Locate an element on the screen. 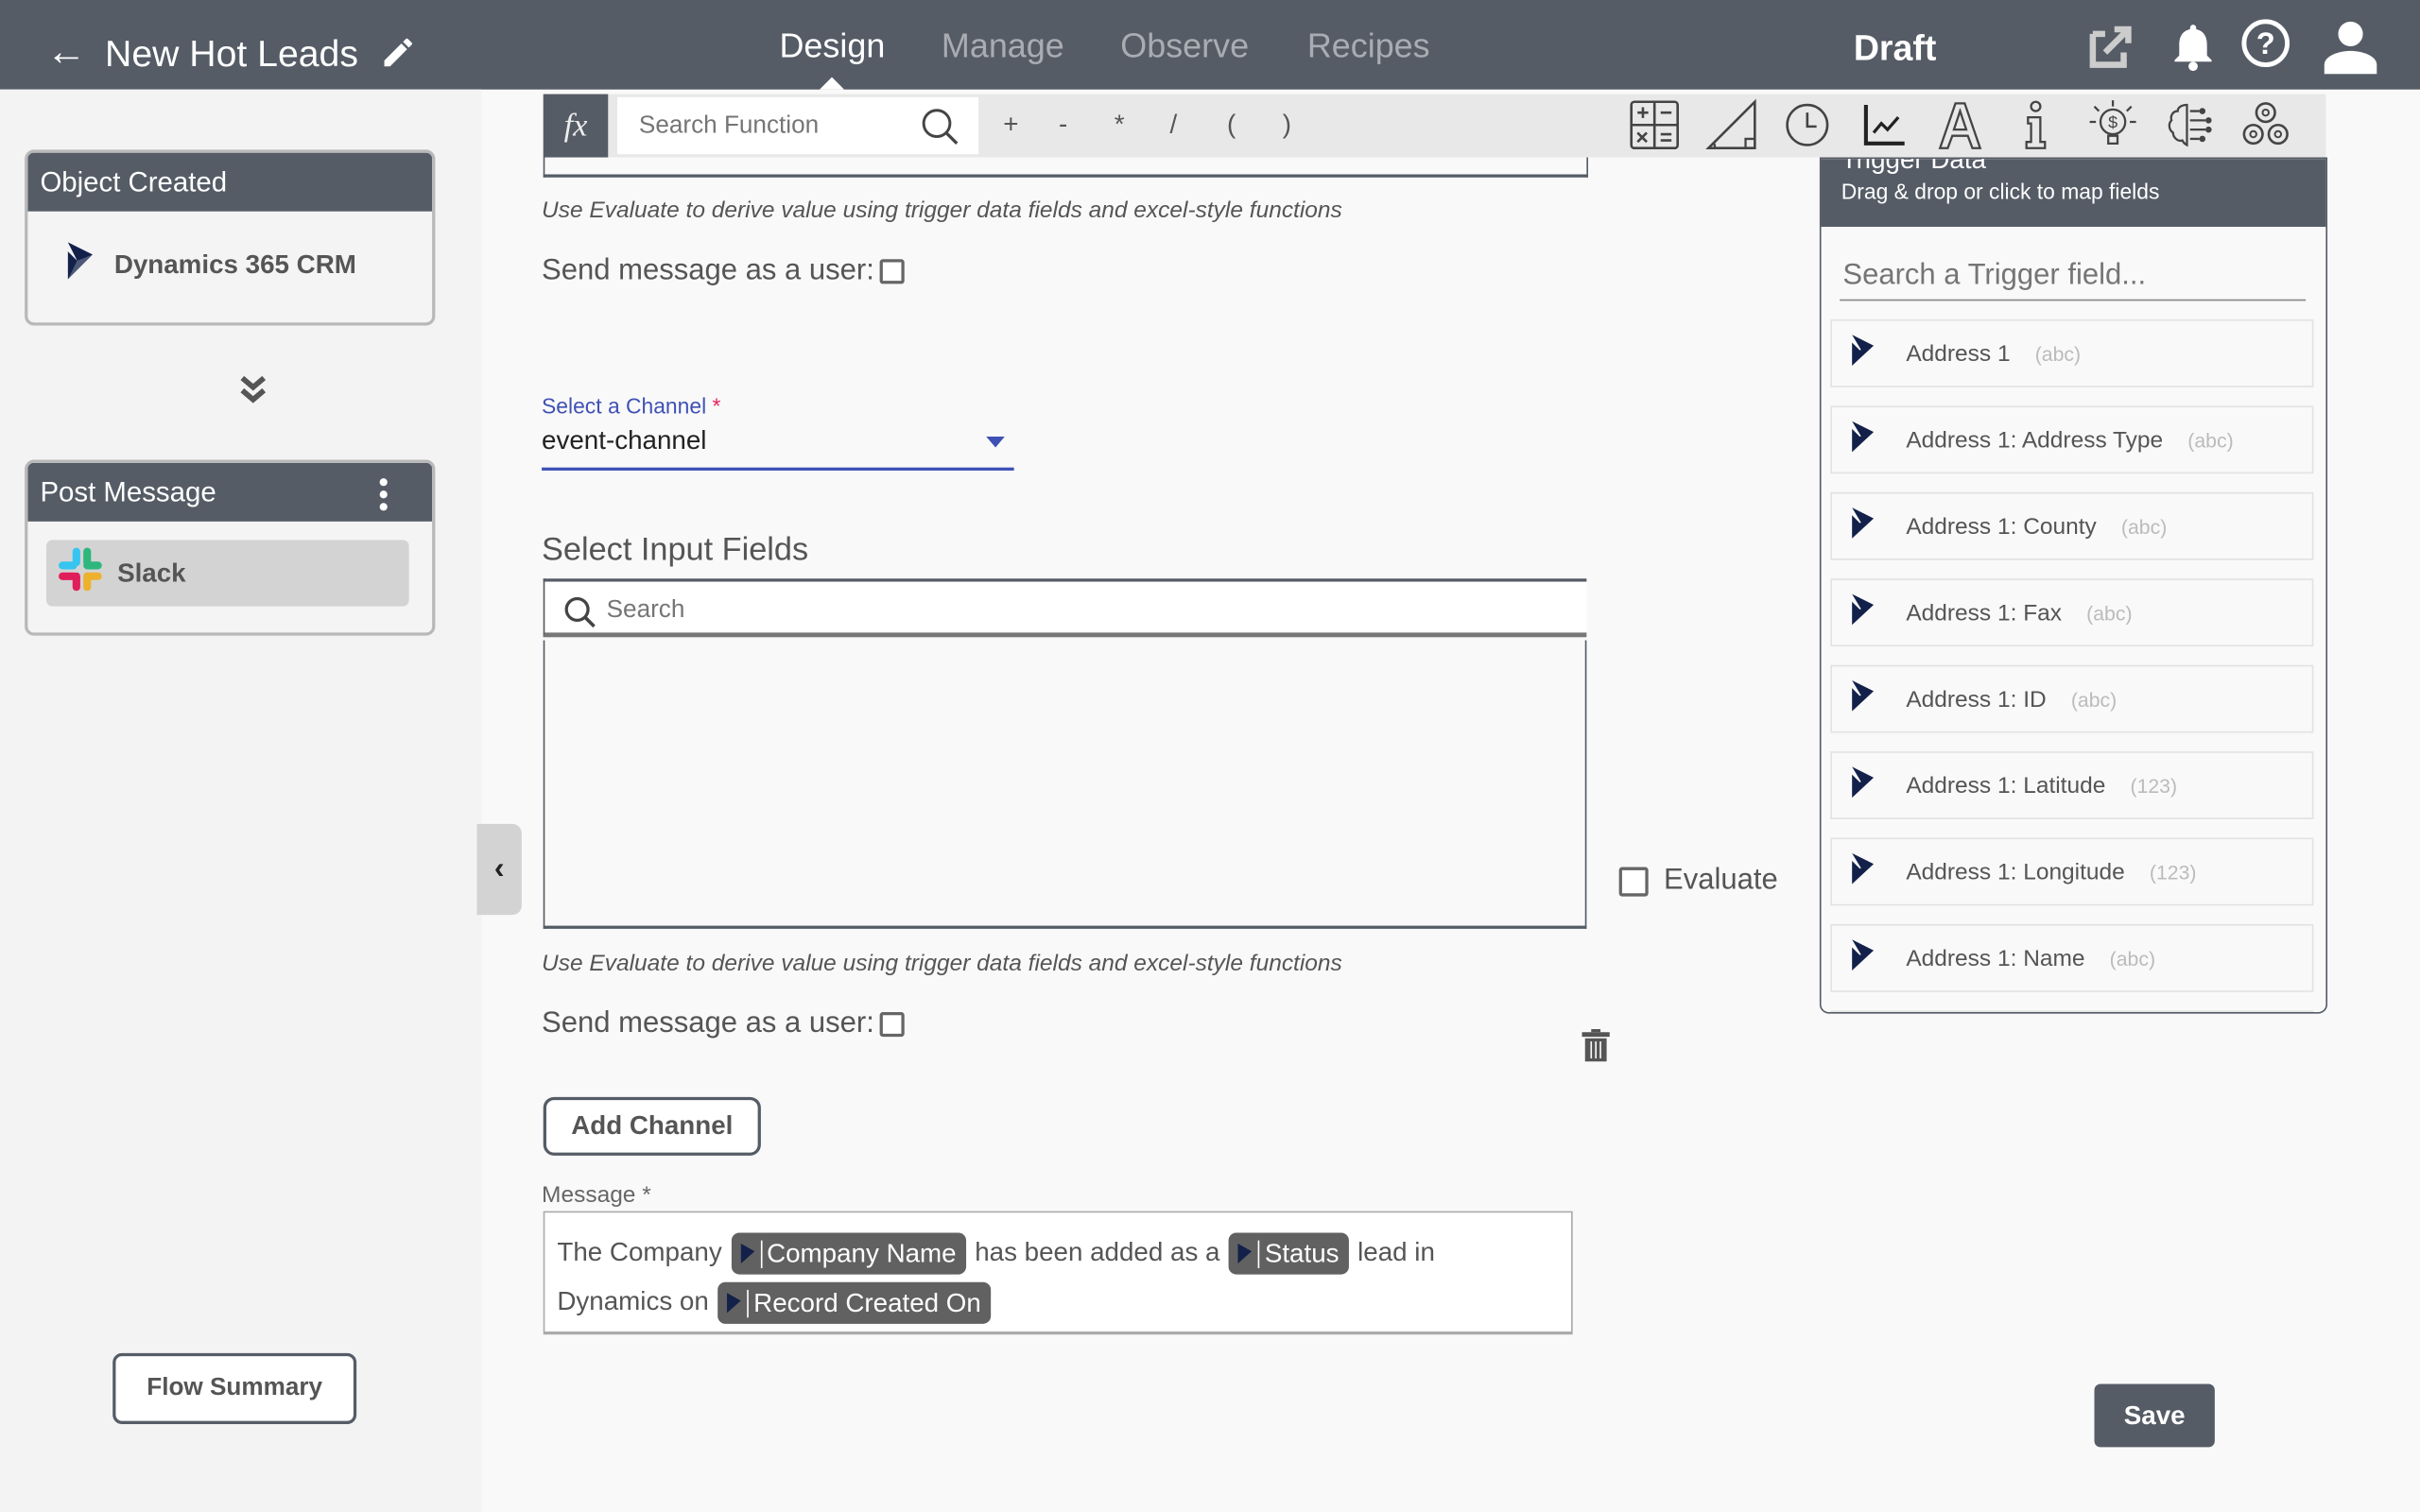 The height and width of the screenshot is (1512, 2420). operator-minus: - is located at coordinates (1063, 125).